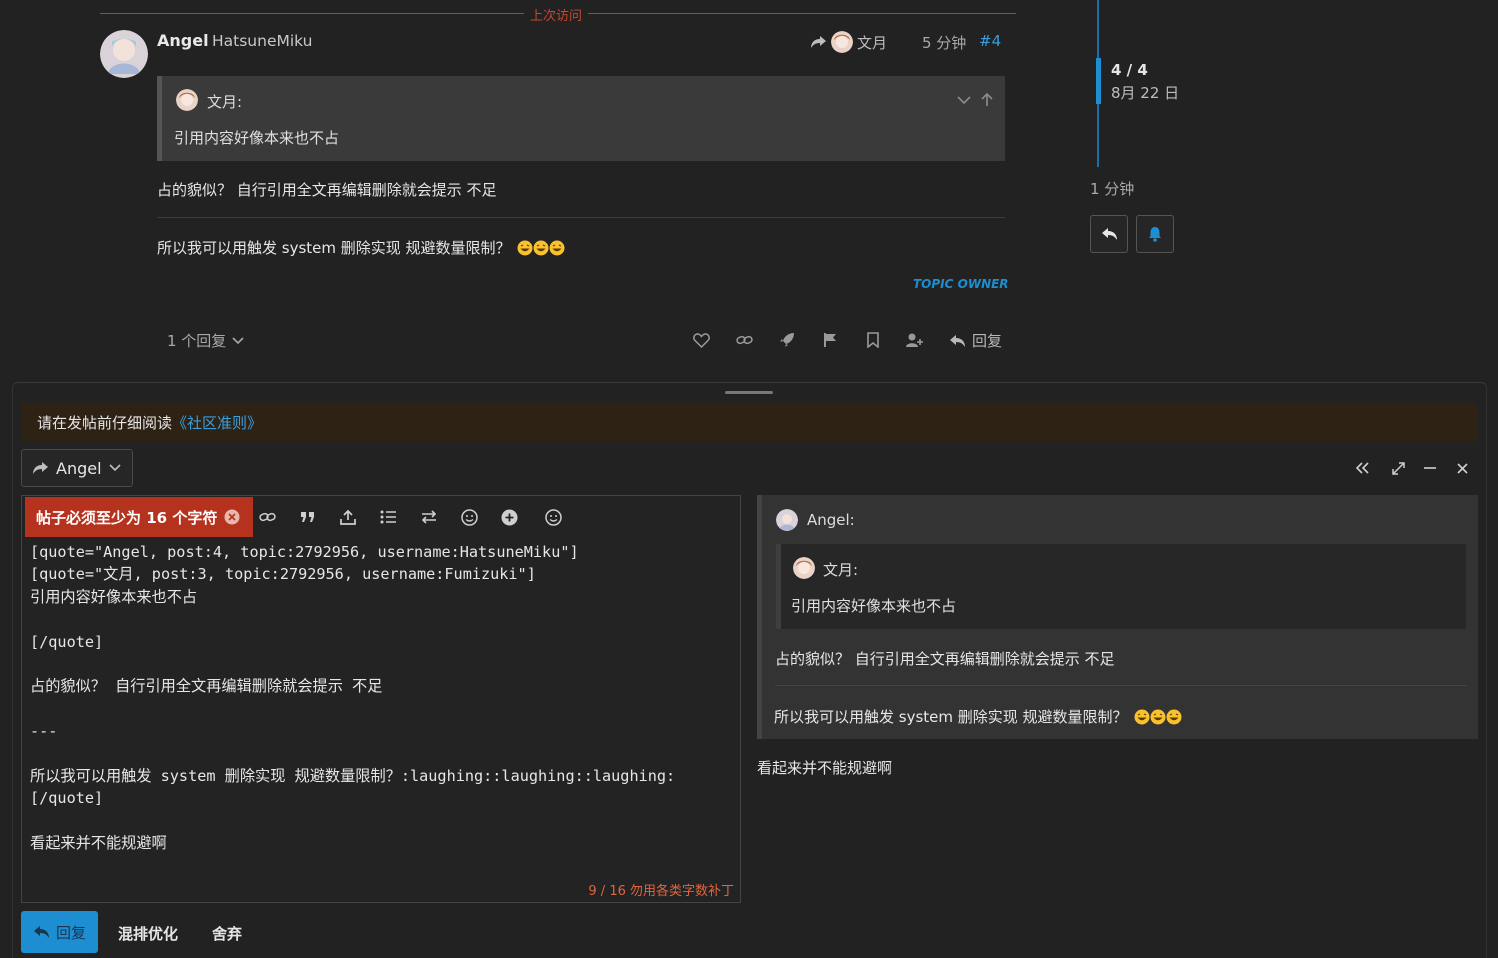 Image resolution: width=1498 pixels, height=958 pixels. I want to click on quote-expand-icon, so click(964, 100).